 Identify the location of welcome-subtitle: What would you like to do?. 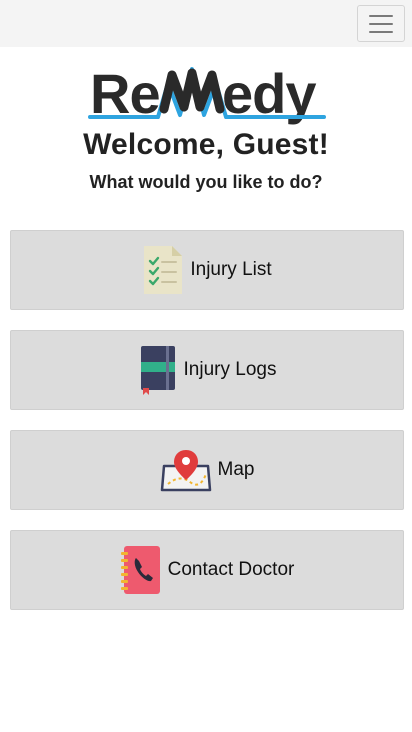
(206, 182).